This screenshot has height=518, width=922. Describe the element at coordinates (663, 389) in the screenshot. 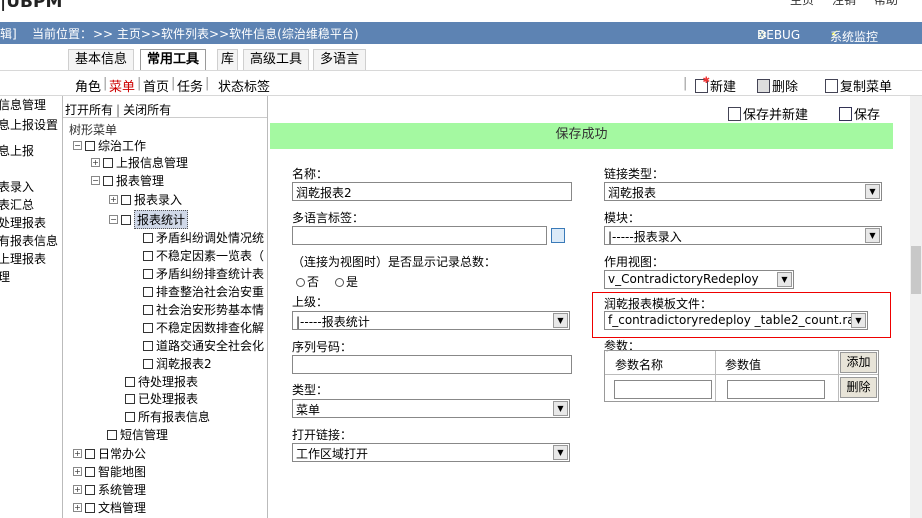

I see `param-name-input` at that location.